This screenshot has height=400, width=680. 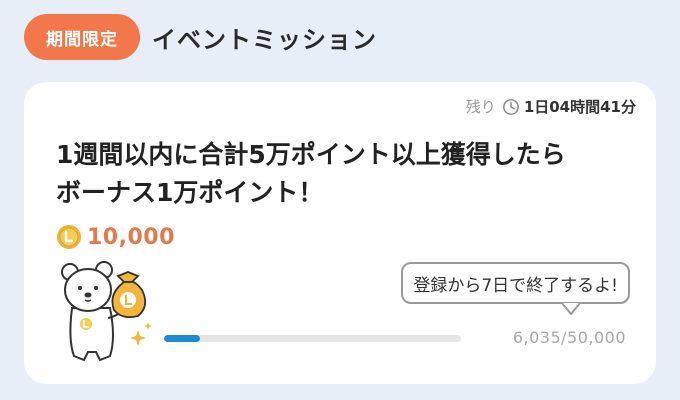 I want to click on remaining-time: 残り 1日04時間41分, so click(x=551, y=106).